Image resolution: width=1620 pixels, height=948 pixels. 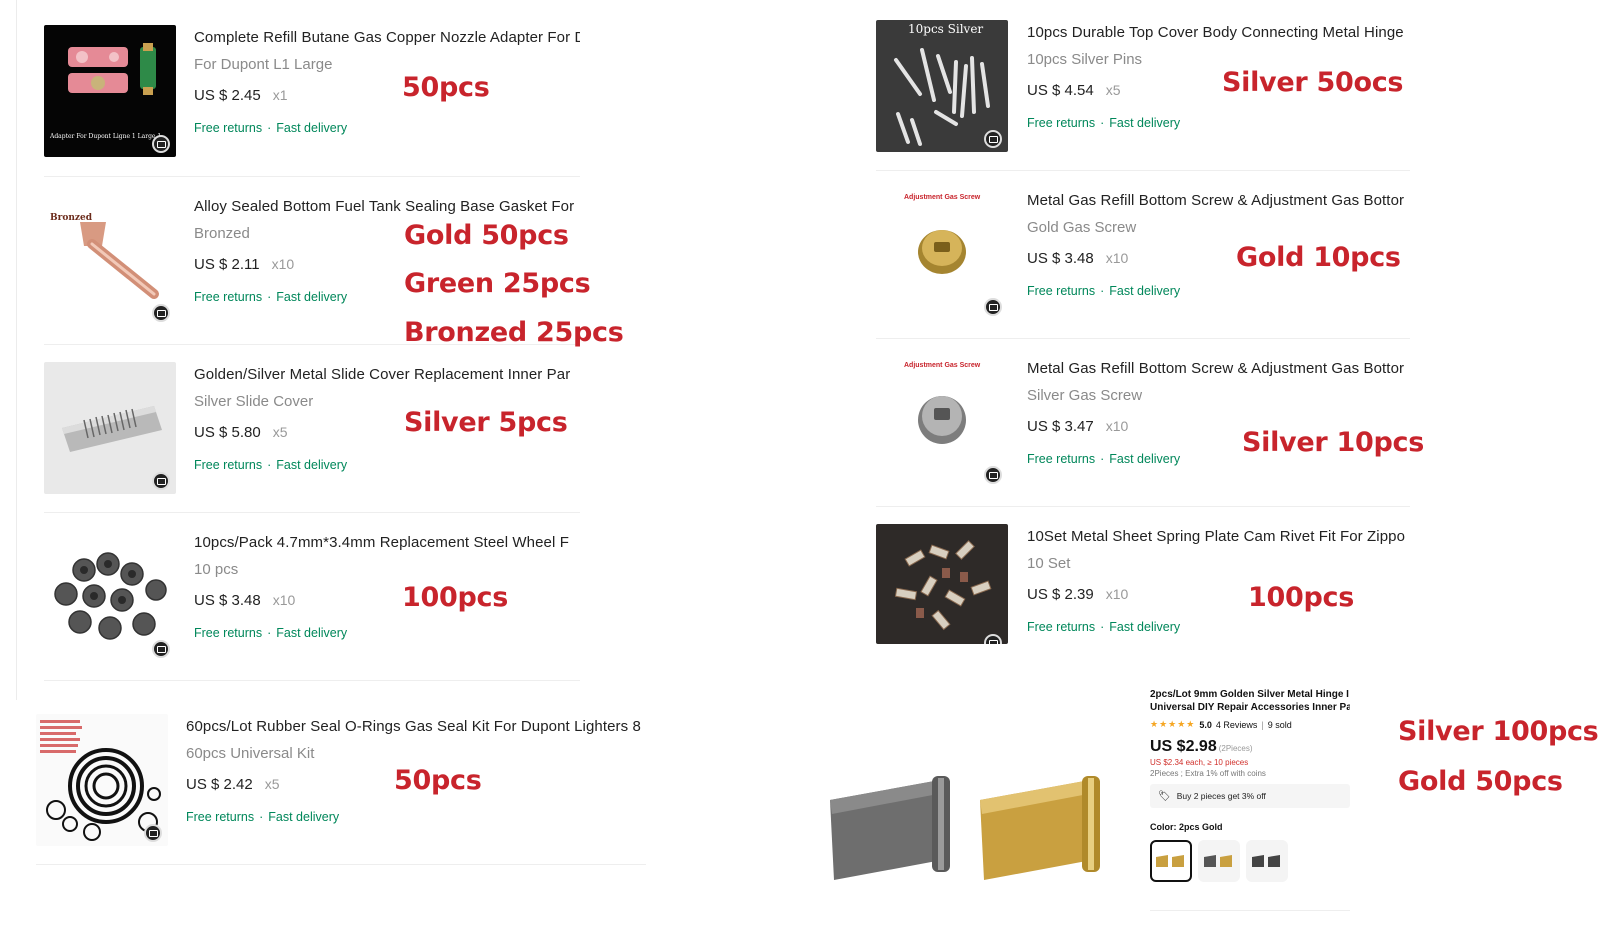 I want to click on product-price: US $ 4.54 x5, so click(x=1074, y=90).